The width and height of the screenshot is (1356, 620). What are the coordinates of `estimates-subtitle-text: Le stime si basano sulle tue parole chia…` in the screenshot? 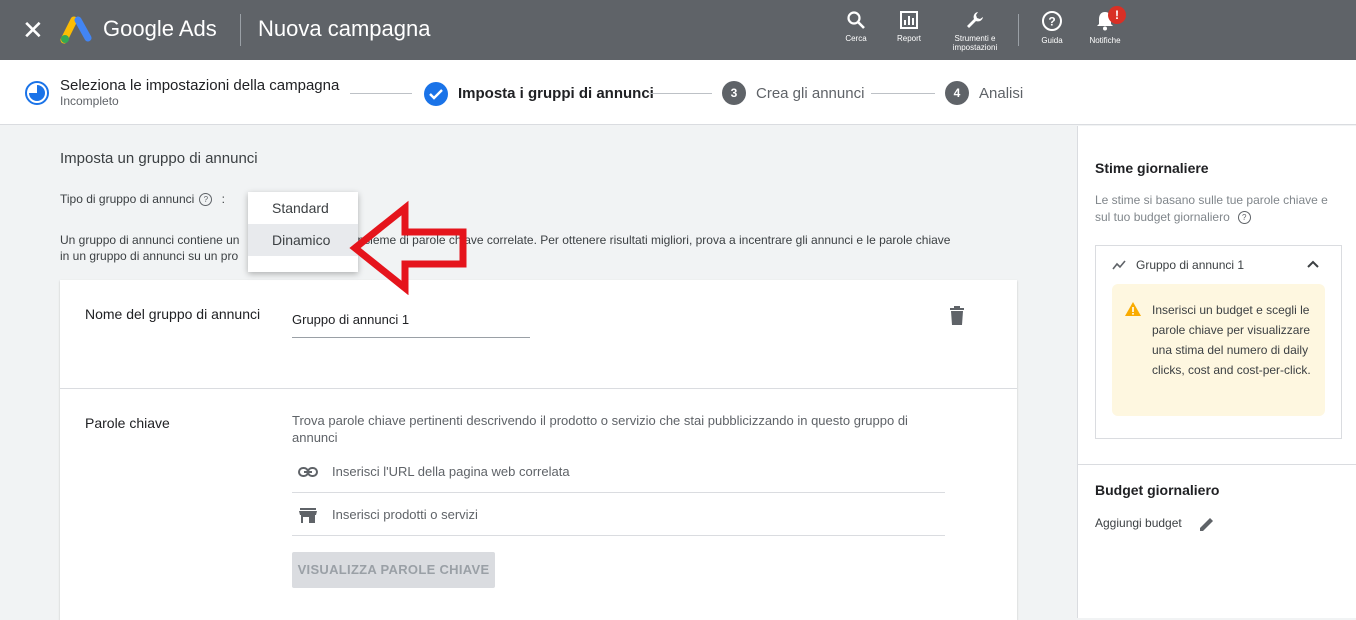 It's located at (1211, 208).